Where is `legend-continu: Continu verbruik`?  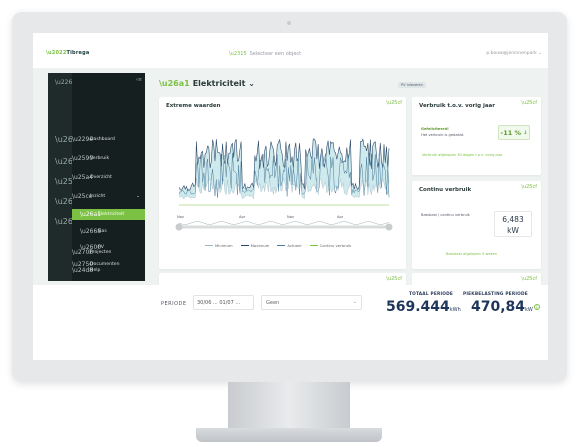 legend-continu: Continu verbruik is located at coordinates (330, 245).